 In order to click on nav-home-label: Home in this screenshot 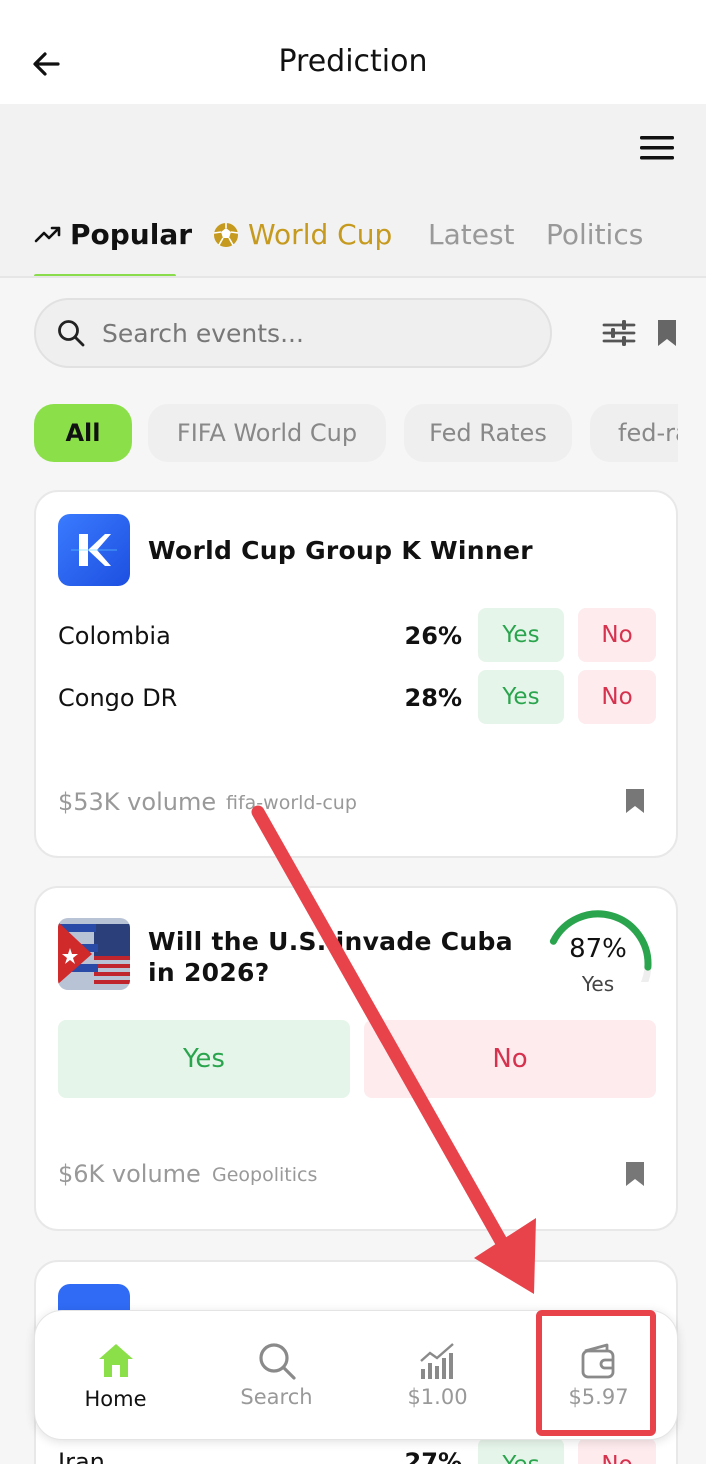, I will do `click(115, 1399)`.